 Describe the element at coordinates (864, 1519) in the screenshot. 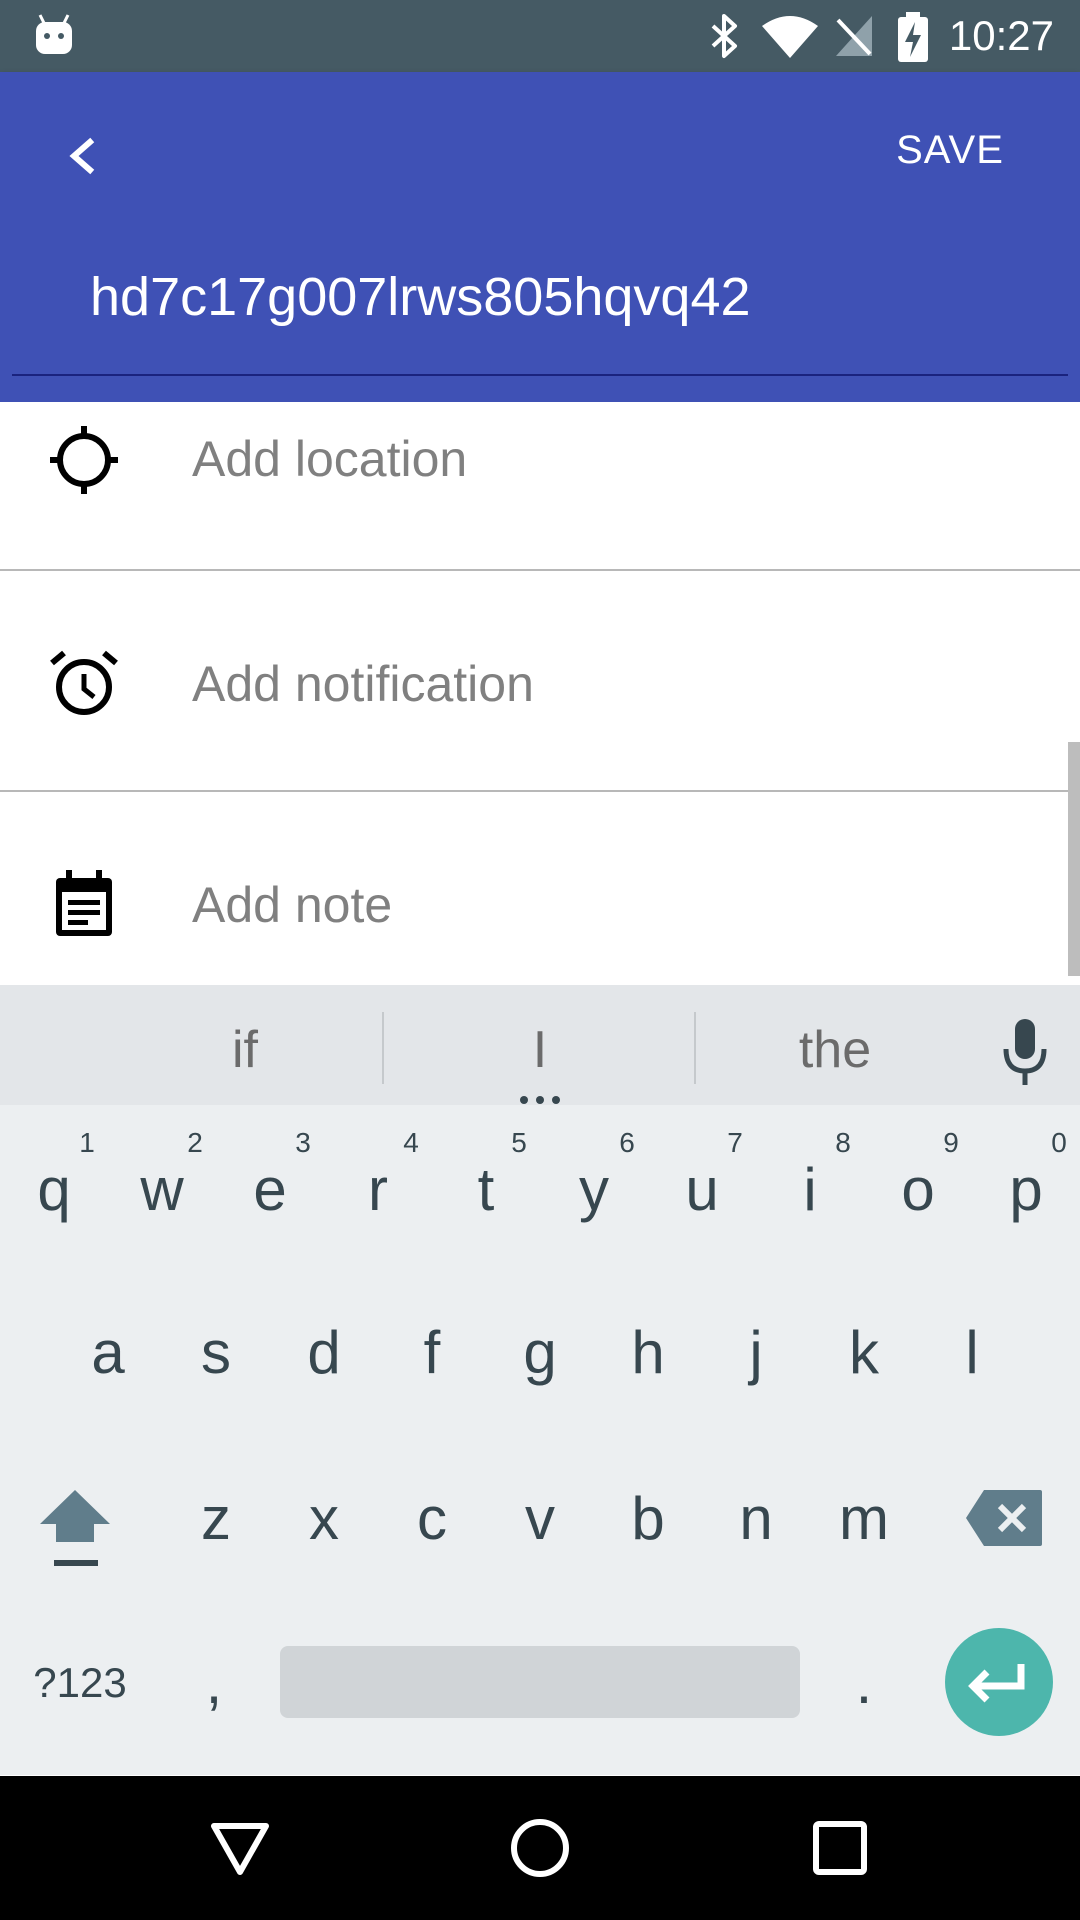

I see `key-m: m` at that location.